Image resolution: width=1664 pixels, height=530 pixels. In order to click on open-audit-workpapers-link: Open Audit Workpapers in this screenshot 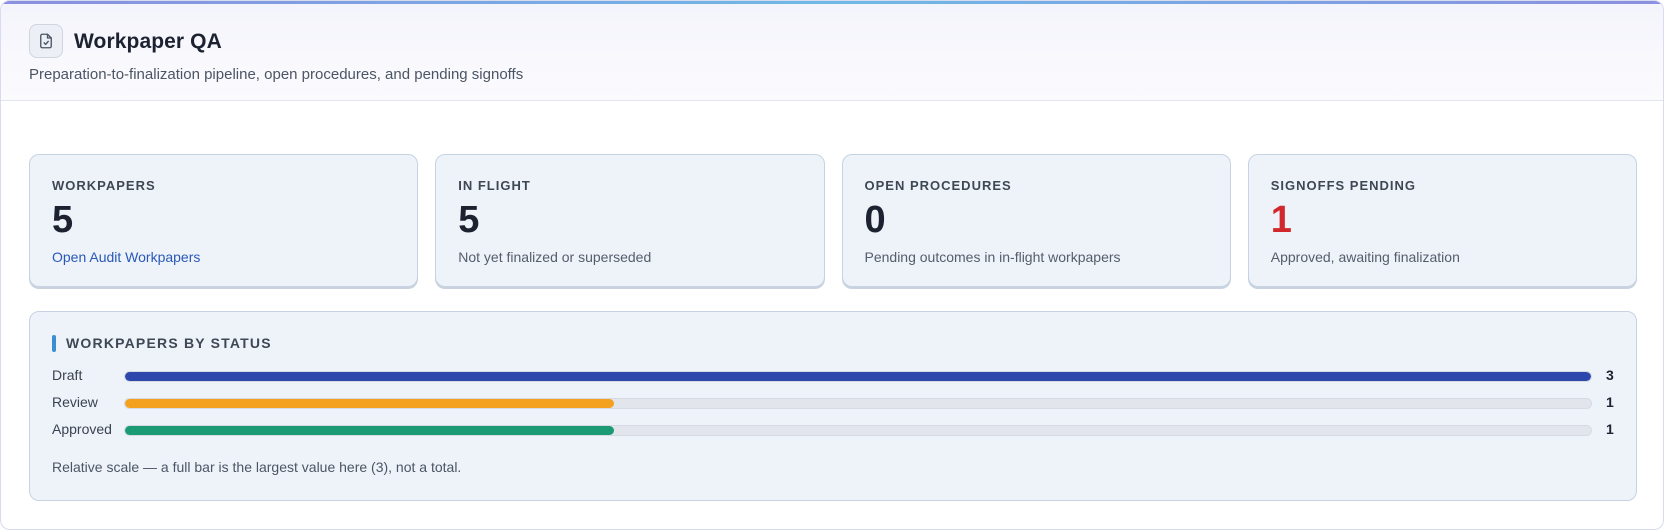, I will do `click(126, 257)`.